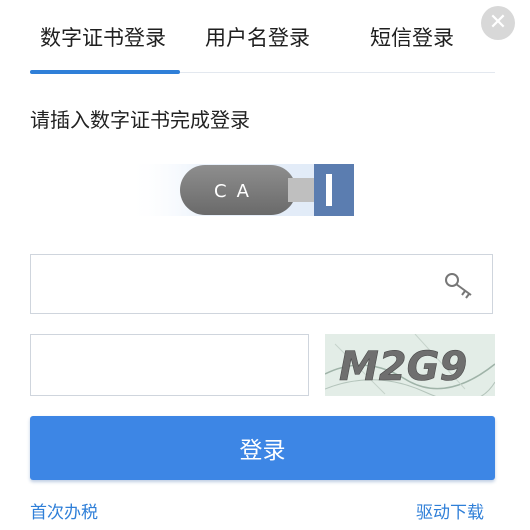  Describe the element at coordinates (257, 37) in the screenshot. I see `tab-username: 用户名登录` at that location.